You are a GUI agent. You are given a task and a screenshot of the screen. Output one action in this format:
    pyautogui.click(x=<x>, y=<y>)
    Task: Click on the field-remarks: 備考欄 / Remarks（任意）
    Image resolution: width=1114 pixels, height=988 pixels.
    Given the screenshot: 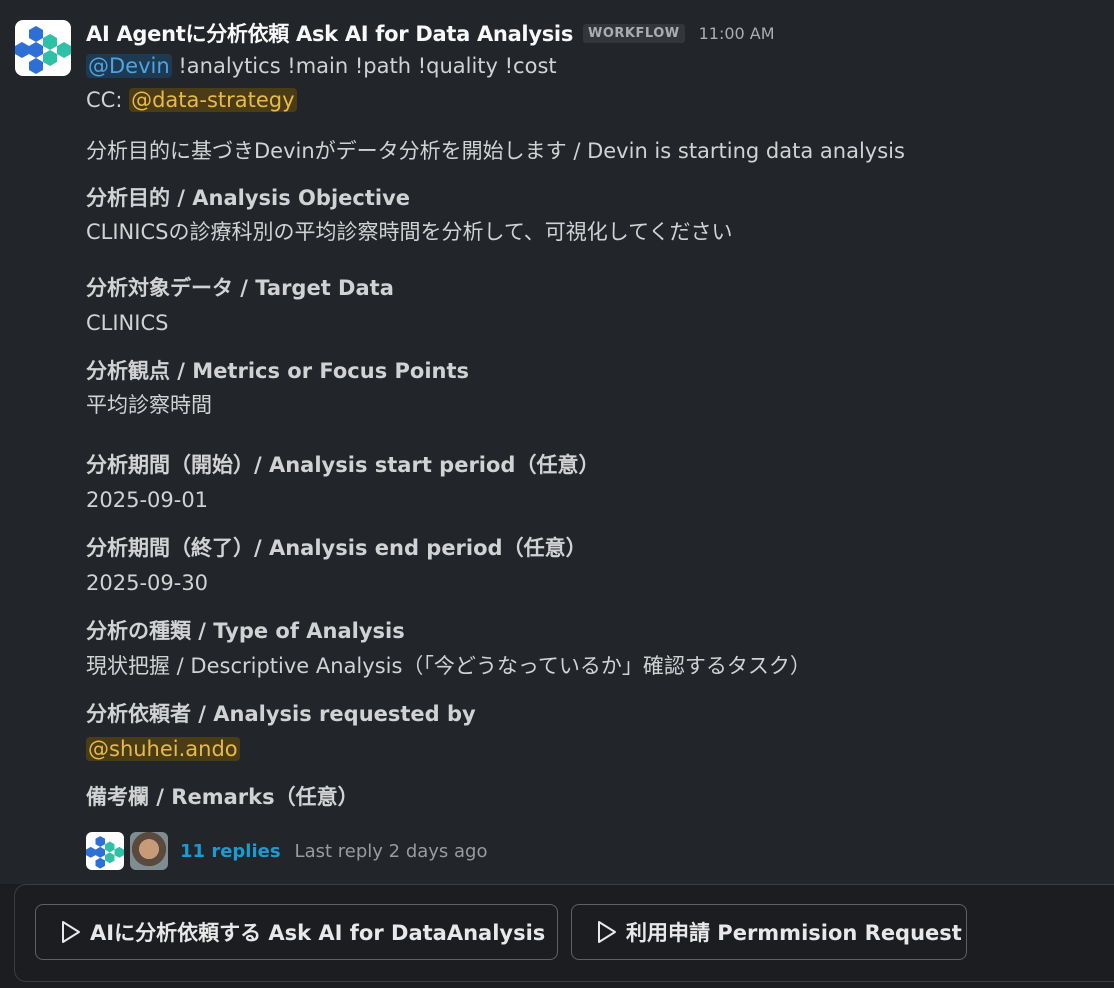 What is the action you would take?
    pyautogui.click(x=590, y=797)
    